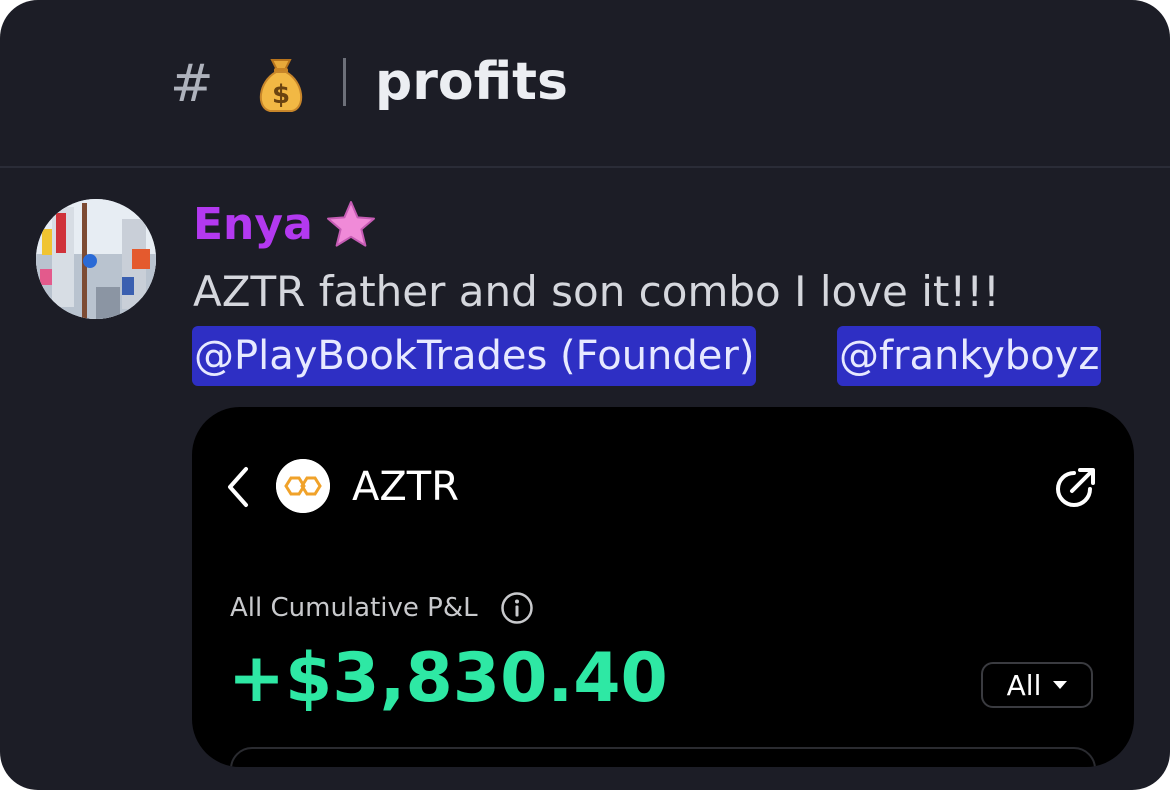 This screenshot has height=790, width=1170. Describe the element at coordinates (663, 757) in the screenshot. I see `embed-lower-card` at that location.